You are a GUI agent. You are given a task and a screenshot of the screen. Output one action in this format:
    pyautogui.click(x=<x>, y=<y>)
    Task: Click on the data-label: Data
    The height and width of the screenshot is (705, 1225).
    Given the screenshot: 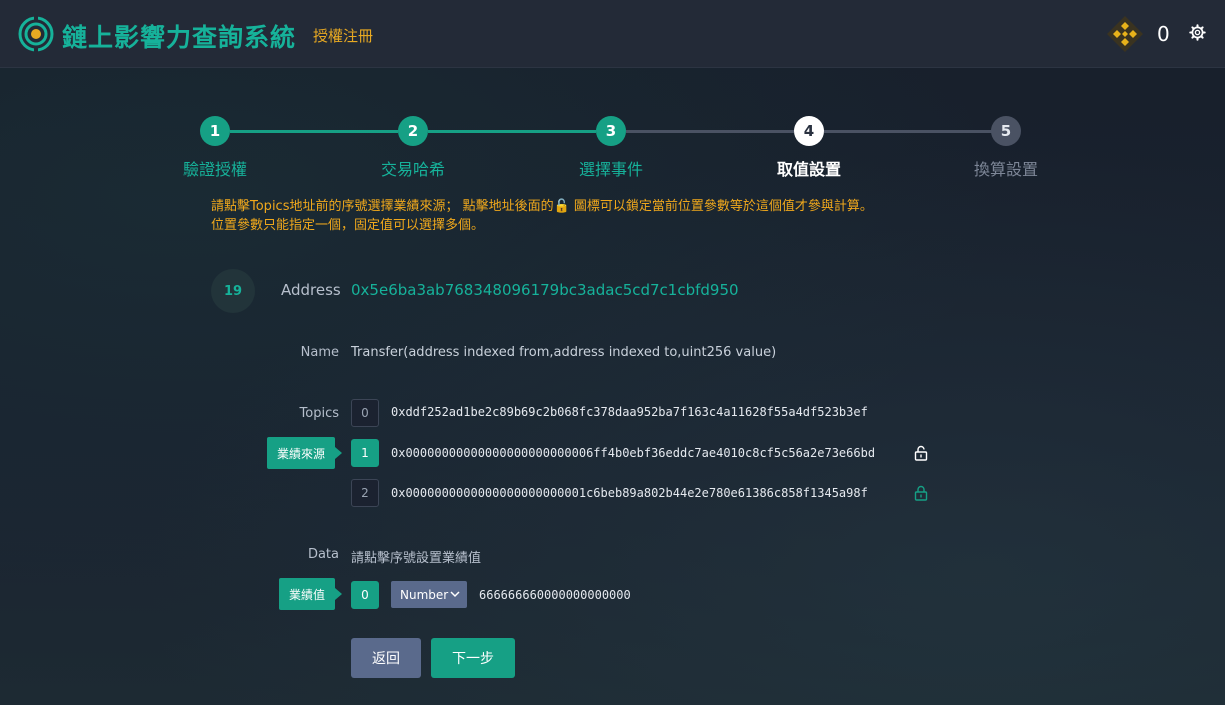 What is the action you would take?
    pyautogui.click(x=323, y=554)
    